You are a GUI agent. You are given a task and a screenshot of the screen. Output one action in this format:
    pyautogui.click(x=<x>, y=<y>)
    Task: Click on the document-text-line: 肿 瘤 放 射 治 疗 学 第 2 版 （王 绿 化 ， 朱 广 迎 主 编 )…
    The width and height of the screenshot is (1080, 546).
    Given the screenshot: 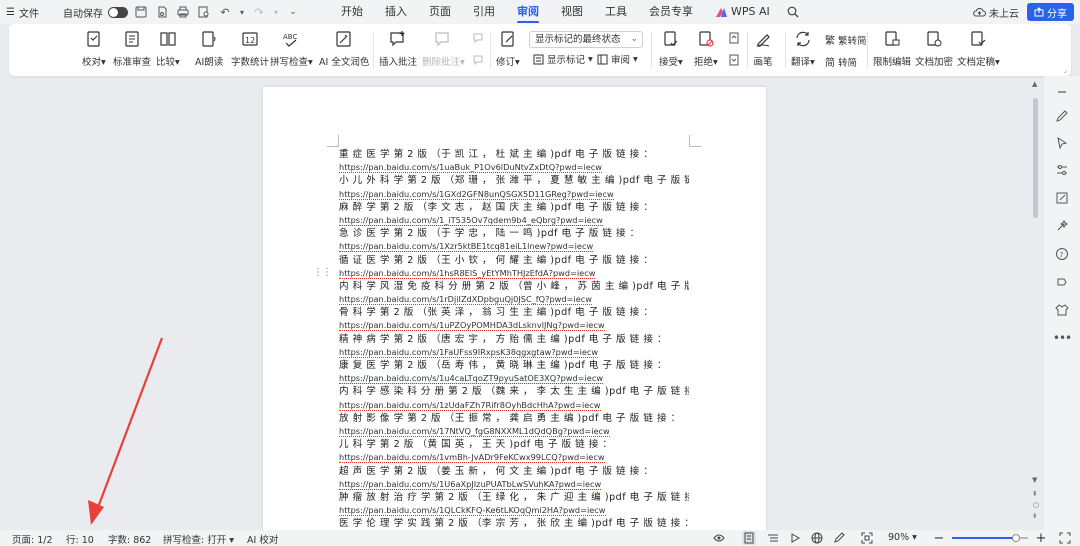 What is the action you would take?
    pyautogui.click(x=514, y=497)
    